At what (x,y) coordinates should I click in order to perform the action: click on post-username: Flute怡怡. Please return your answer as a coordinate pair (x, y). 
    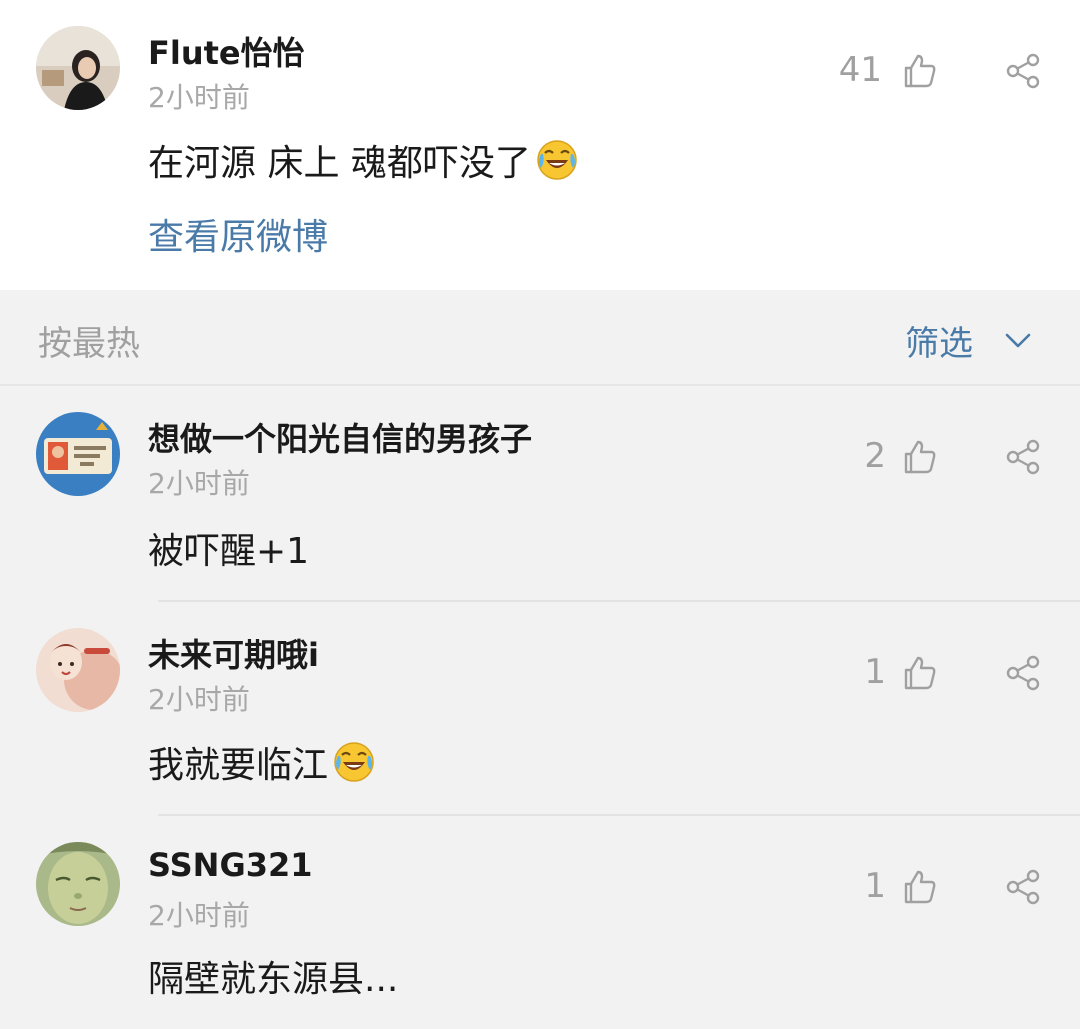
    Looking at the image, I should click on (226, 51).